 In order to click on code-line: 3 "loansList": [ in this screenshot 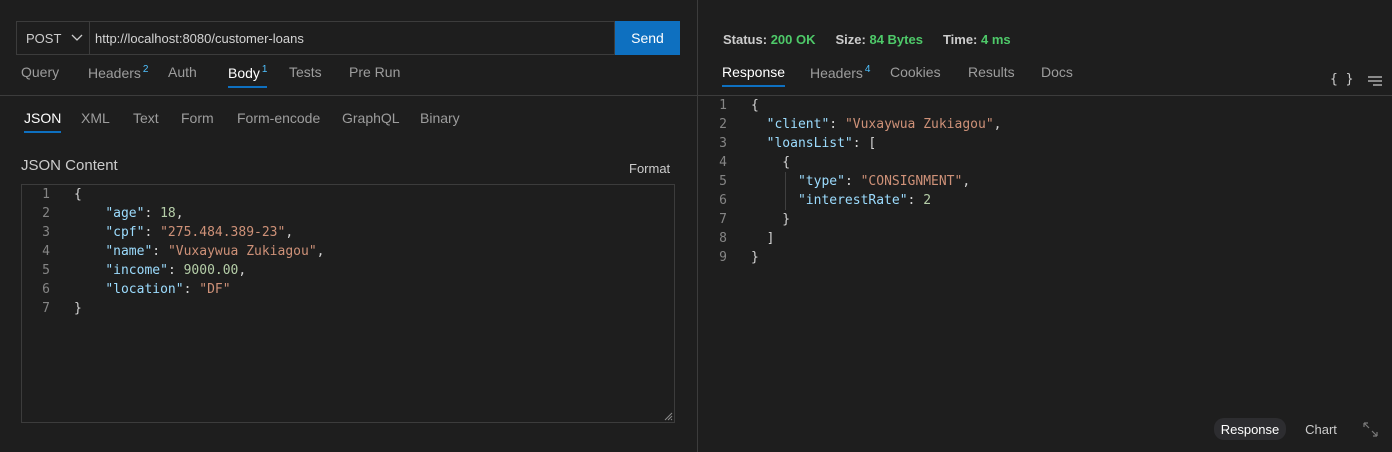, I will do `click(798, 143)`.